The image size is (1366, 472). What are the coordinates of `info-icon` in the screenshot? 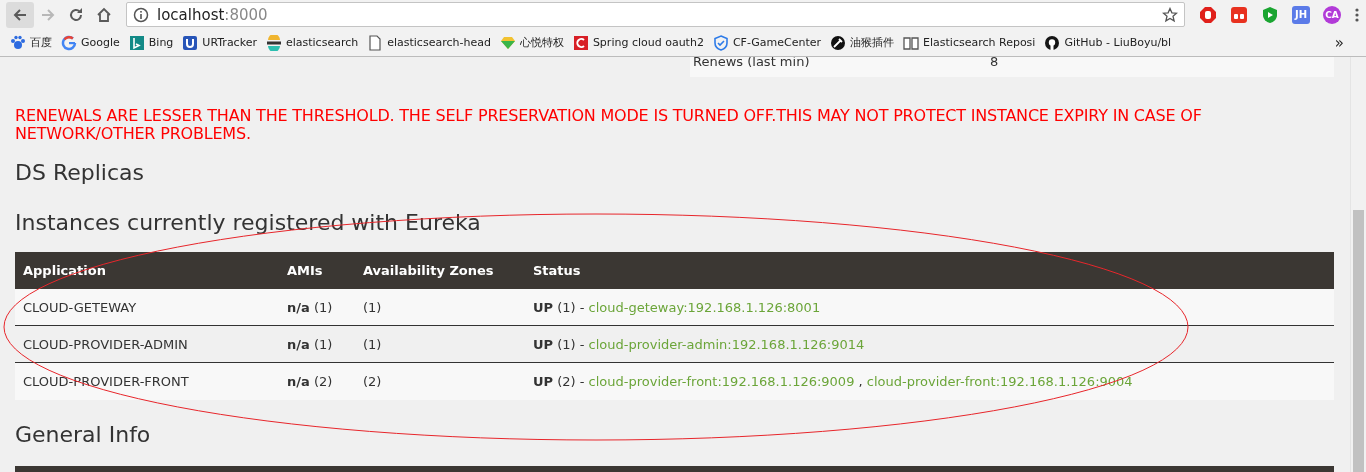 It's located at (141, 14).